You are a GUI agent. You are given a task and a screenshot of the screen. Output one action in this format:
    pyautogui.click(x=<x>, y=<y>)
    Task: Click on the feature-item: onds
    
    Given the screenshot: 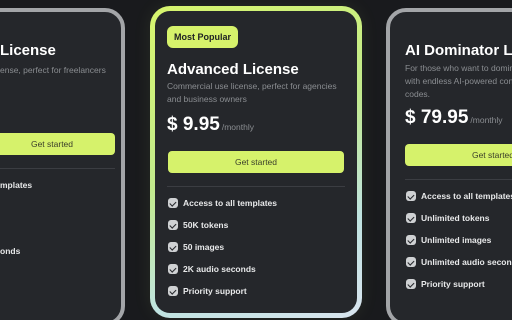 What is the action you would take?
    pyautogui.click(x=16, y=251)
    